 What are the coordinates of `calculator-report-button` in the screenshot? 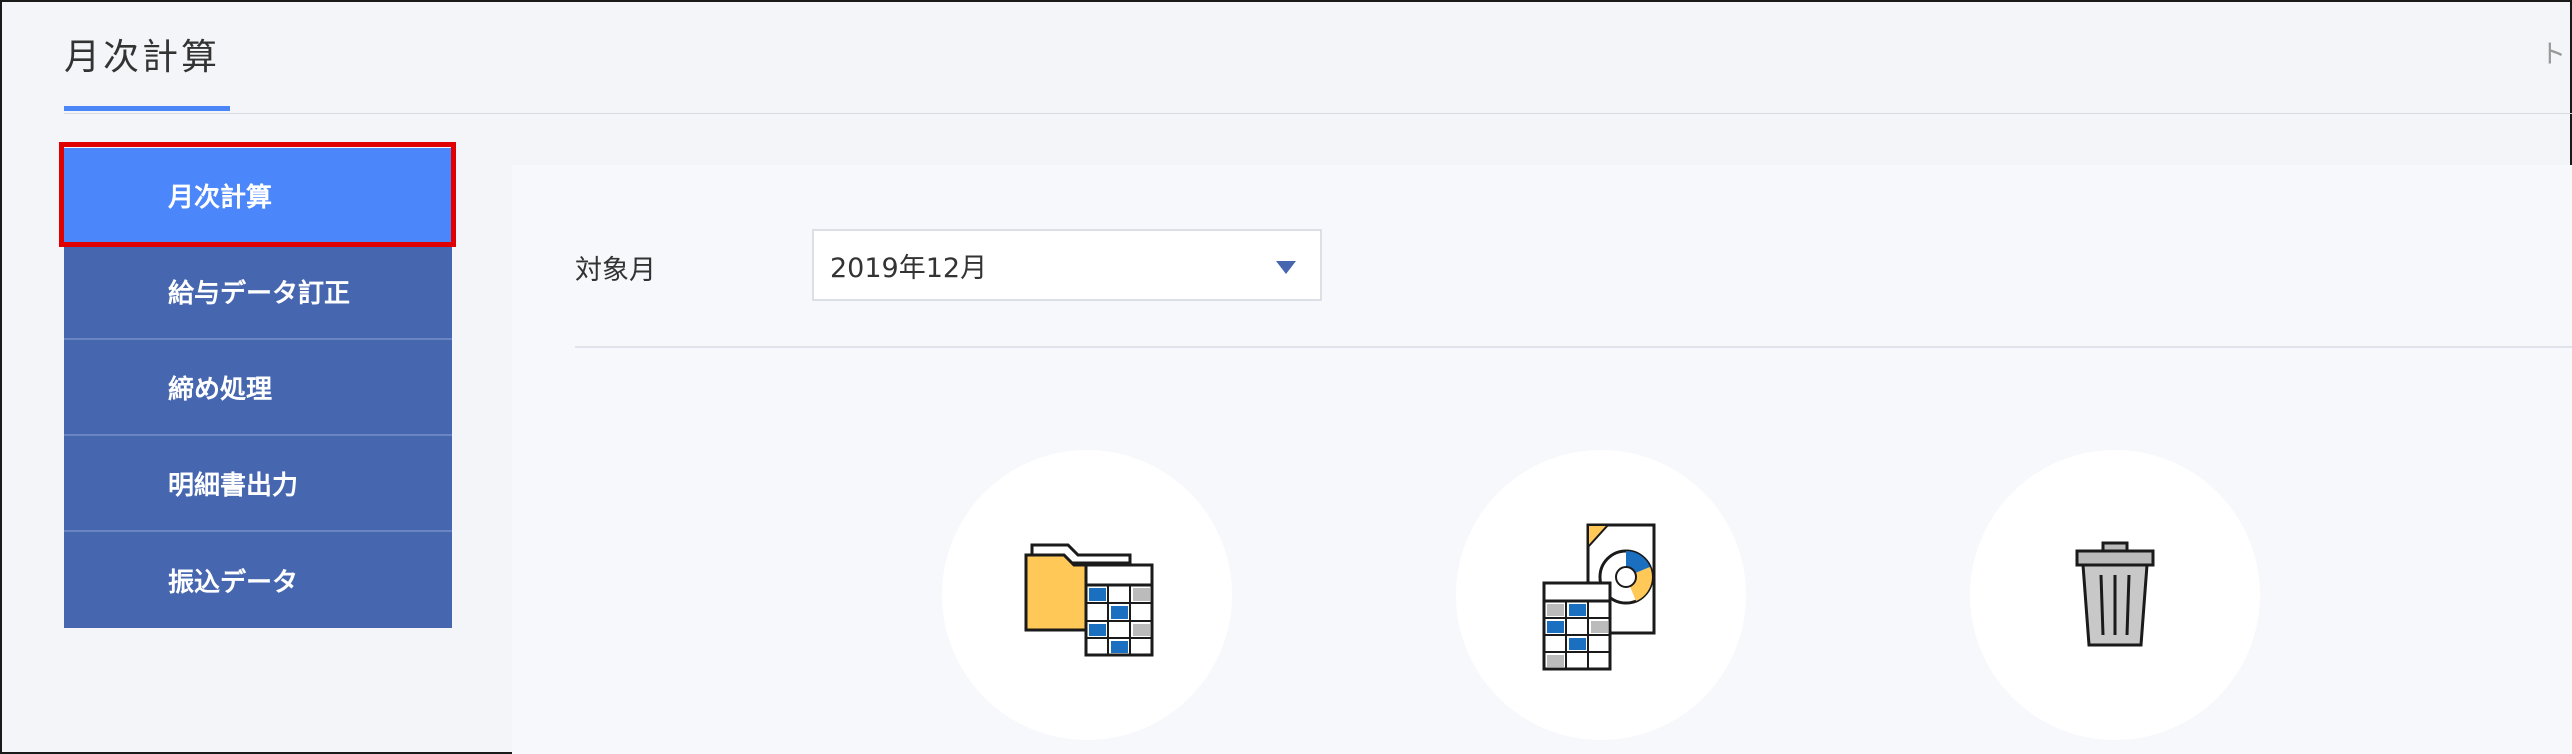 It's located at (1601, 595).